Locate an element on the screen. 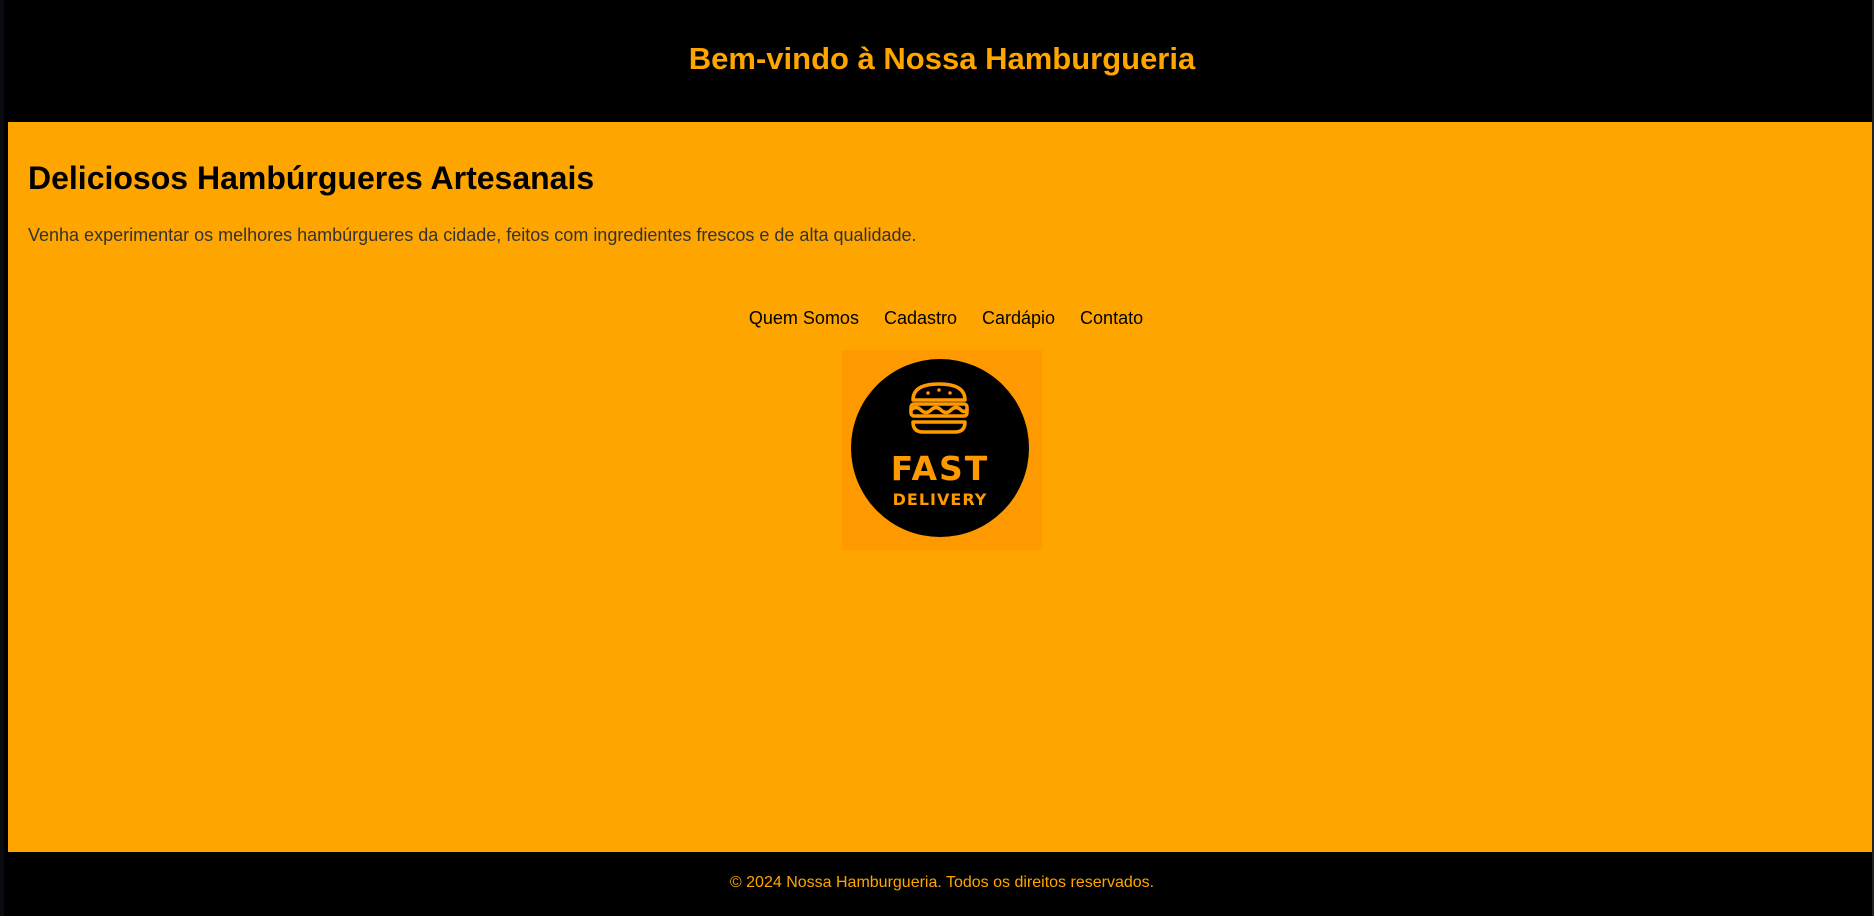 The image size is (1874, 916). hero-title: Deliciosos Hambúrgueres Artesanais is located at coordinates (311, 178).